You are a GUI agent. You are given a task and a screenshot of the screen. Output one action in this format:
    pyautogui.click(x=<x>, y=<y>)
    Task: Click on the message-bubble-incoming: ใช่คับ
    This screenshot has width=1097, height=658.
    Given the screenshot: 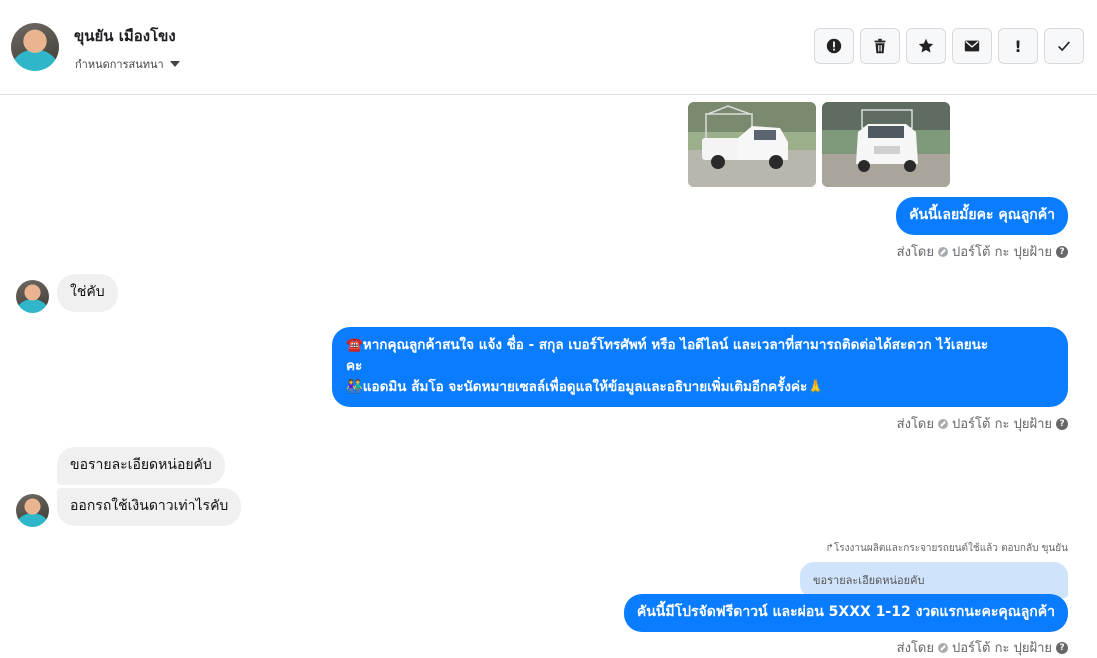 What is the action you would take?
    pyautogui.click(x=87, y=293)
    